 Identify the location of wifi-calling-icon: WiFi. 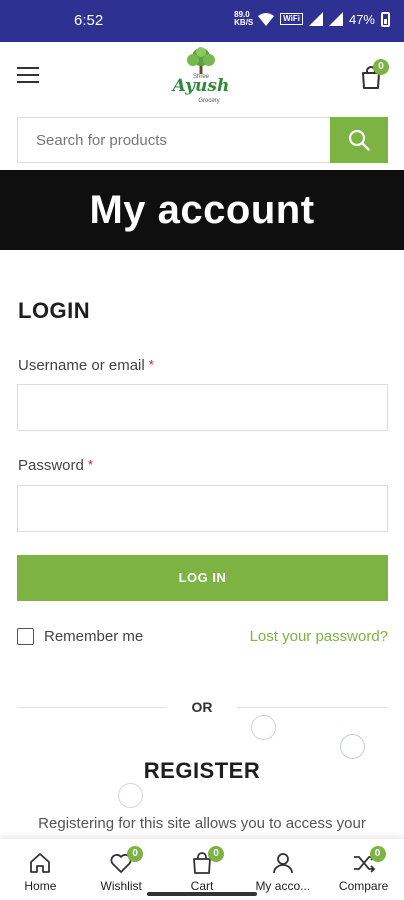
(291, 19).